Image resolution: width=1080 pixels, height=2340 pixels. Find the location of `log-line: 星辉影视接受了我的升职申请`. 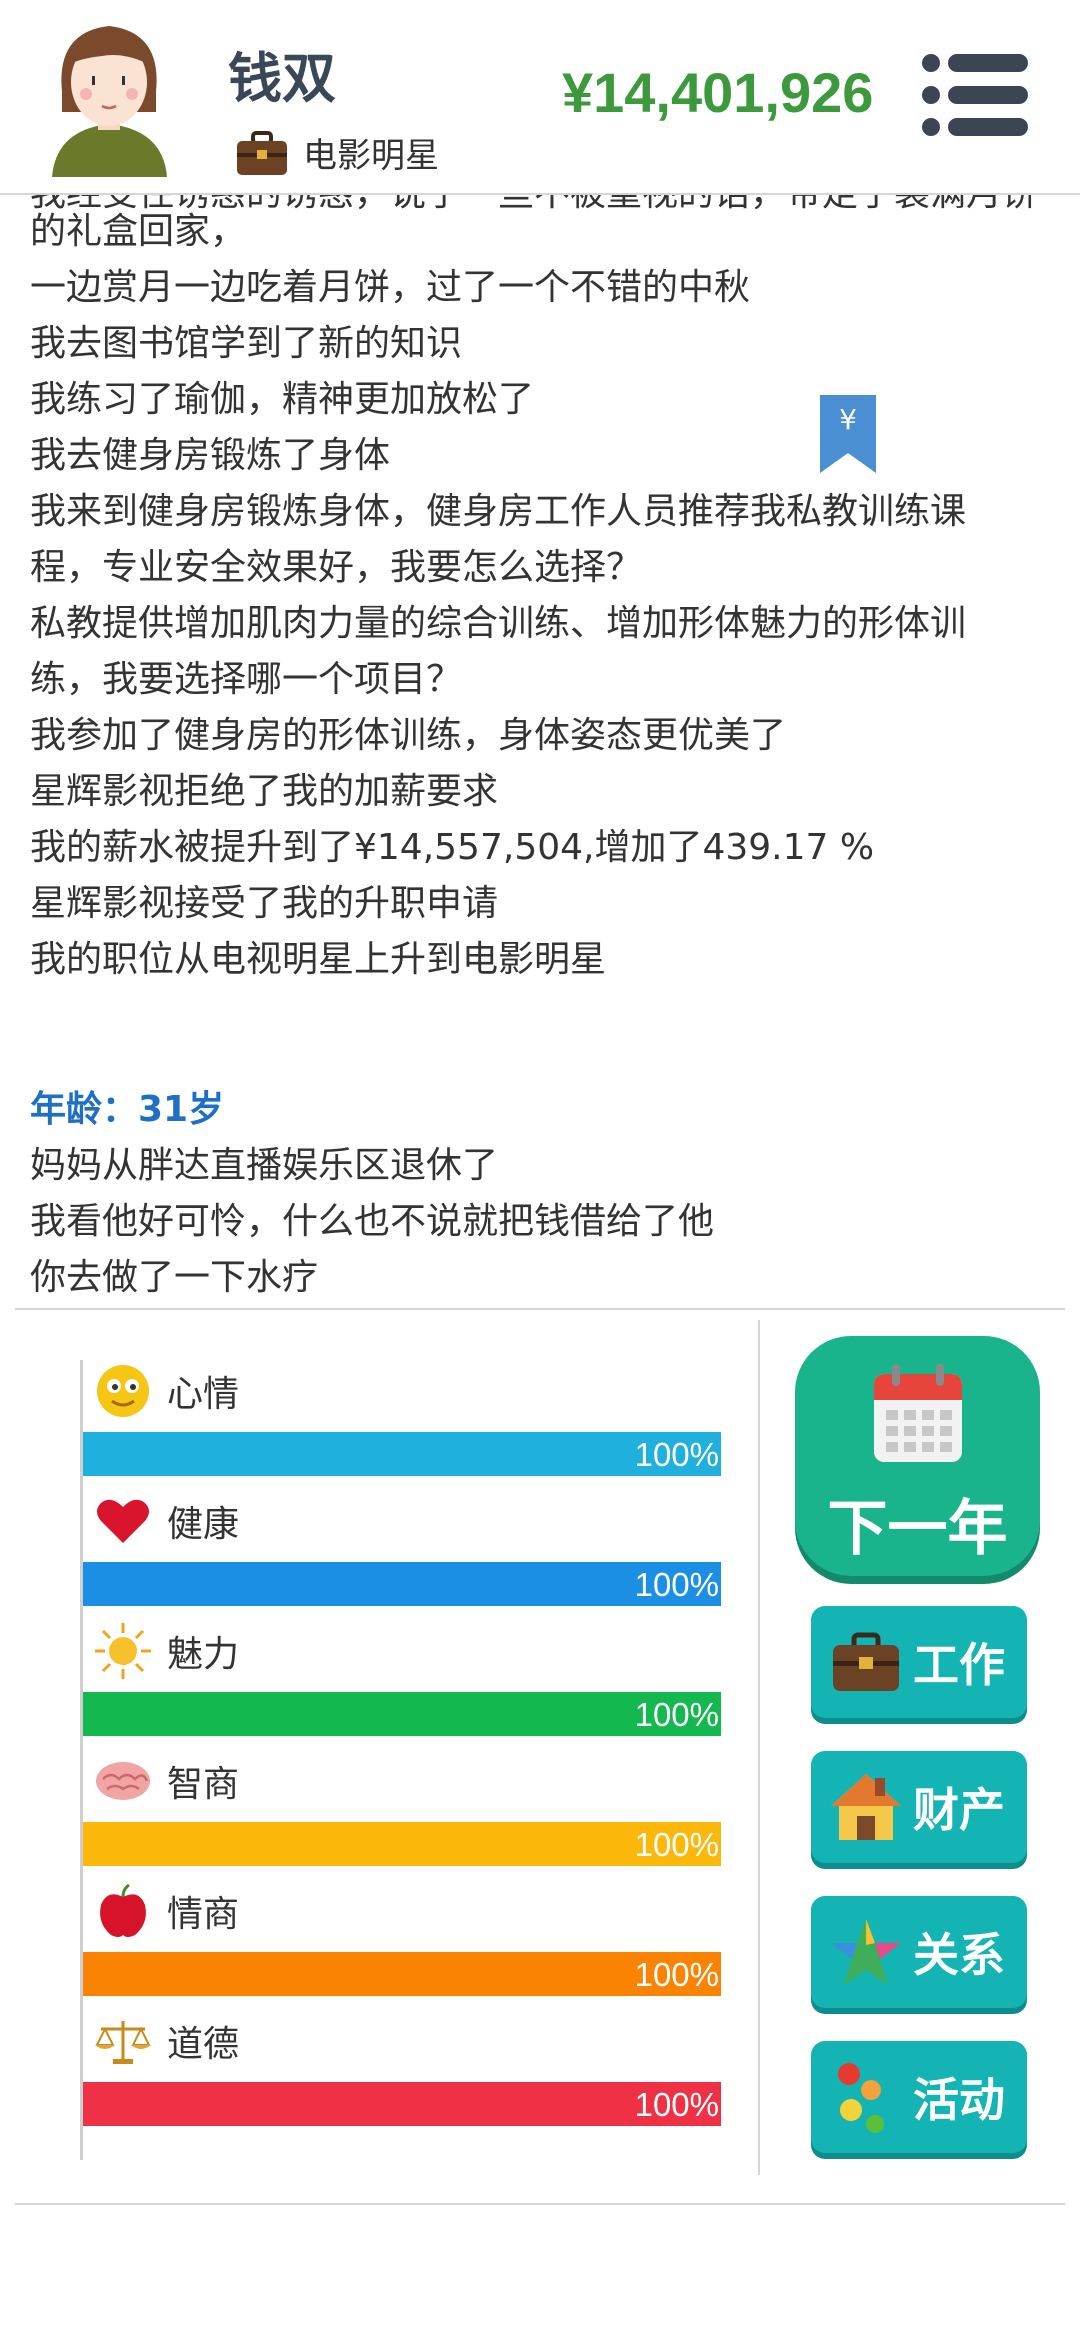

log-line: 星辉影视接受了我的升职申请 is located at coordinates (264, 903).